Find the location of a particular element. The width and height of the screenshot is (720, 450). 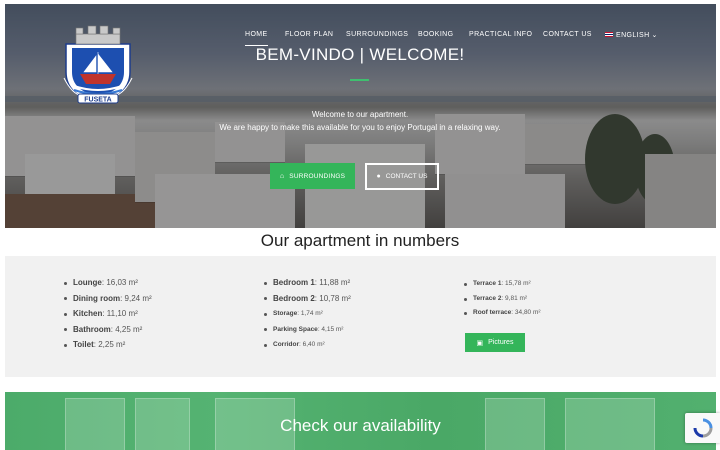

contact-us-button: ● CONTACT US is located at coordinates (402, 176).